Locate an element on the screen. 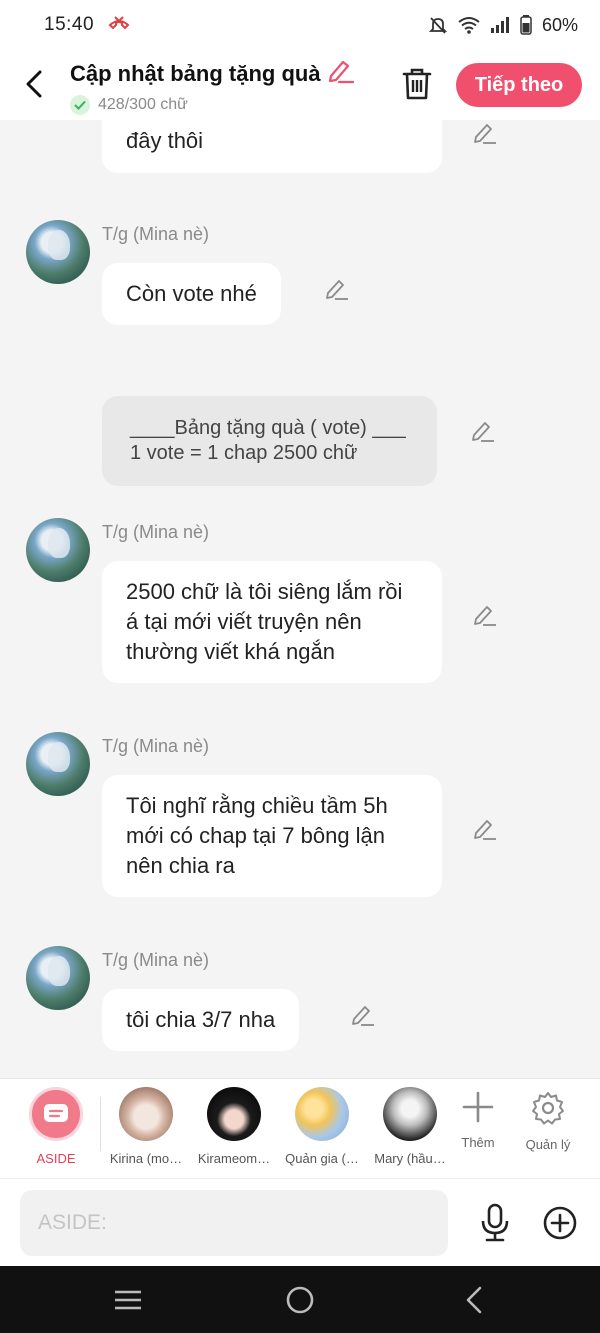 Image resolution: width=600 pixels, height=1333 pixels. battery-icon is located at coordinates (526, 25).